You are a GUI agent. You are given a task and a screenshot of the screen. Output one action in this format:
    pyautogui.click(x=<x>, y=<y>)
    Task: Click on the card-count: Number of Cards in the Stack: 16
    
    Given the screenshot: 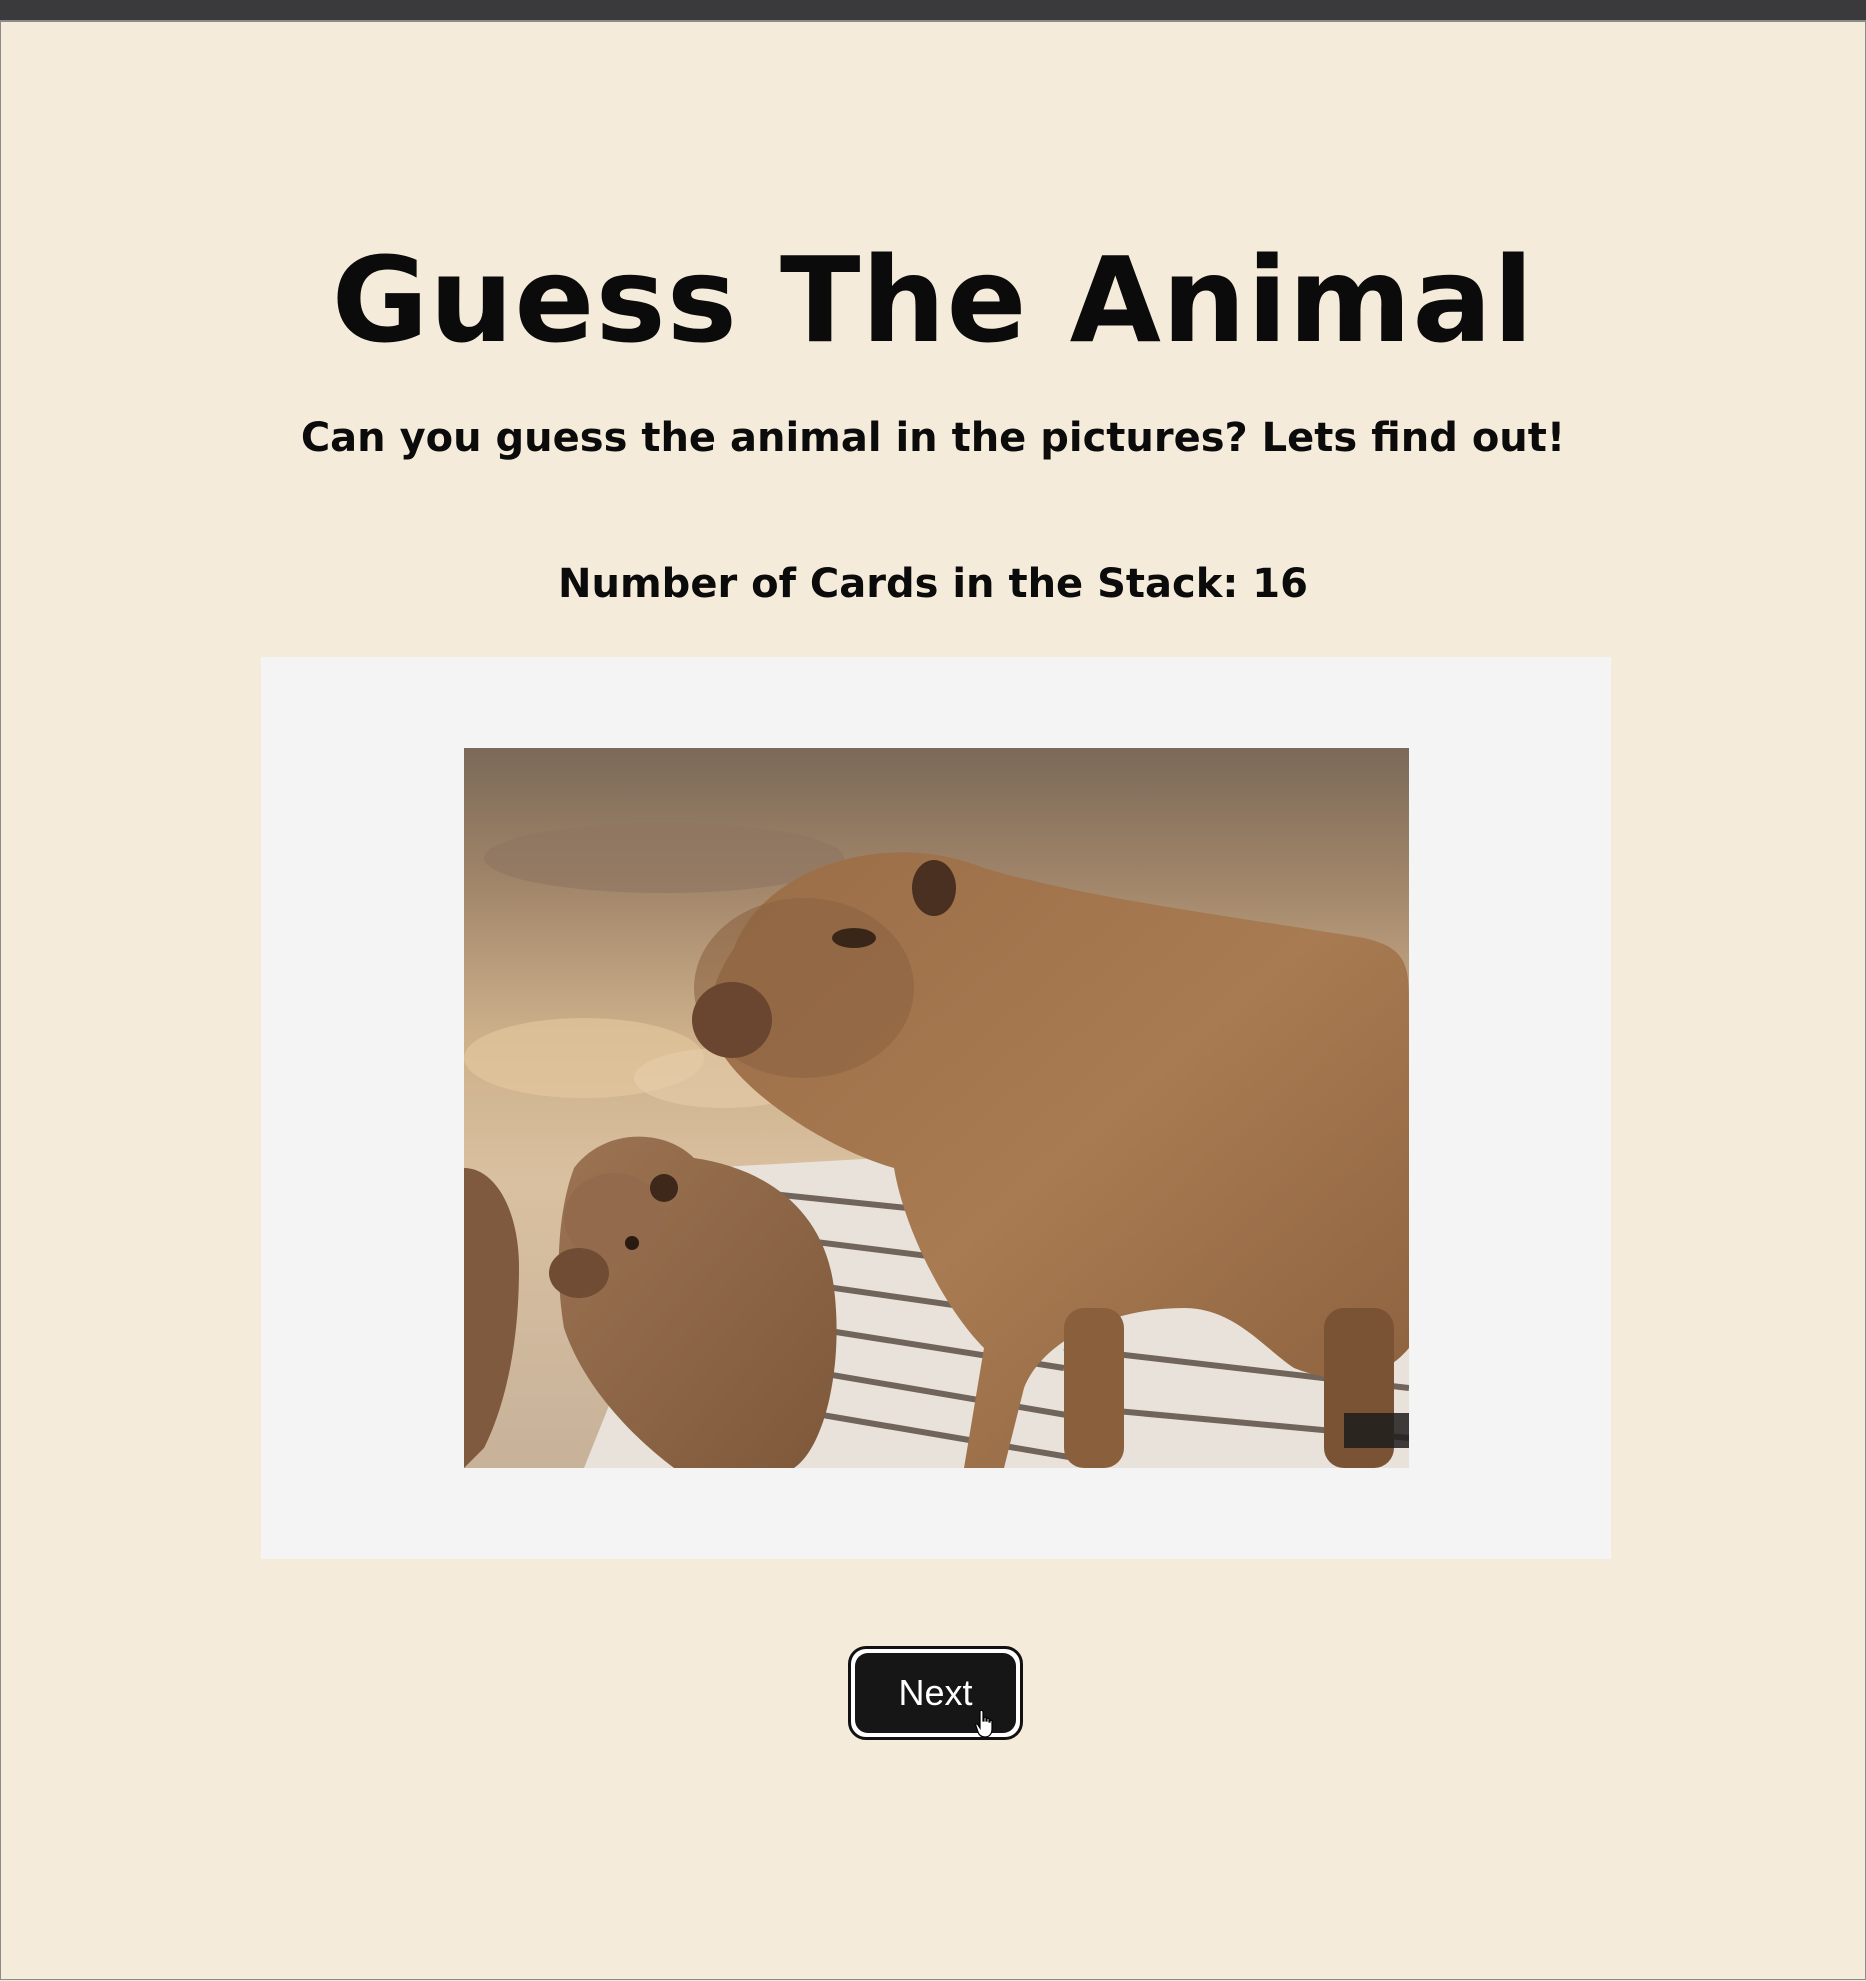 What is the action you would take?
    pyautogui.click(x=933, y=584)
    